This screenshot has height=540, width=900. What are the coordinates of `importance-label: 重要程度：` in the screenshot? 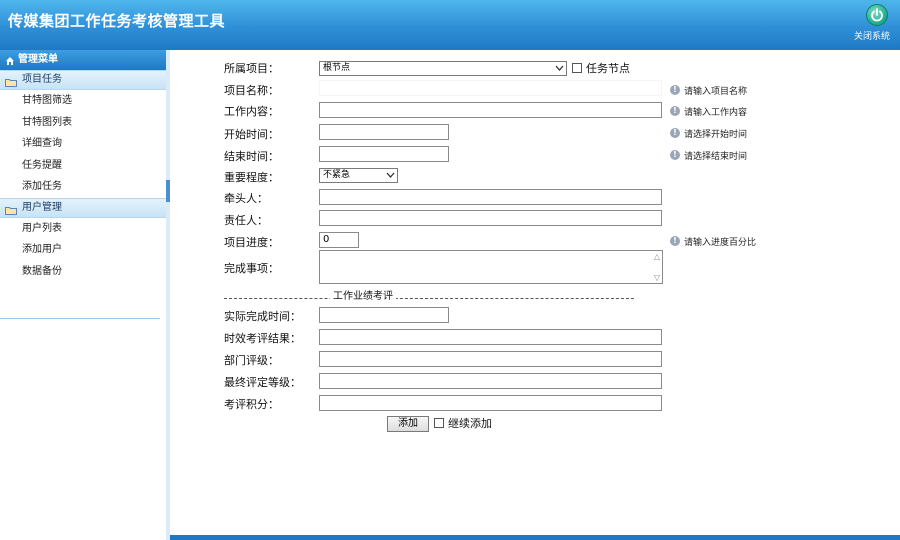 It's located at (251, 177).